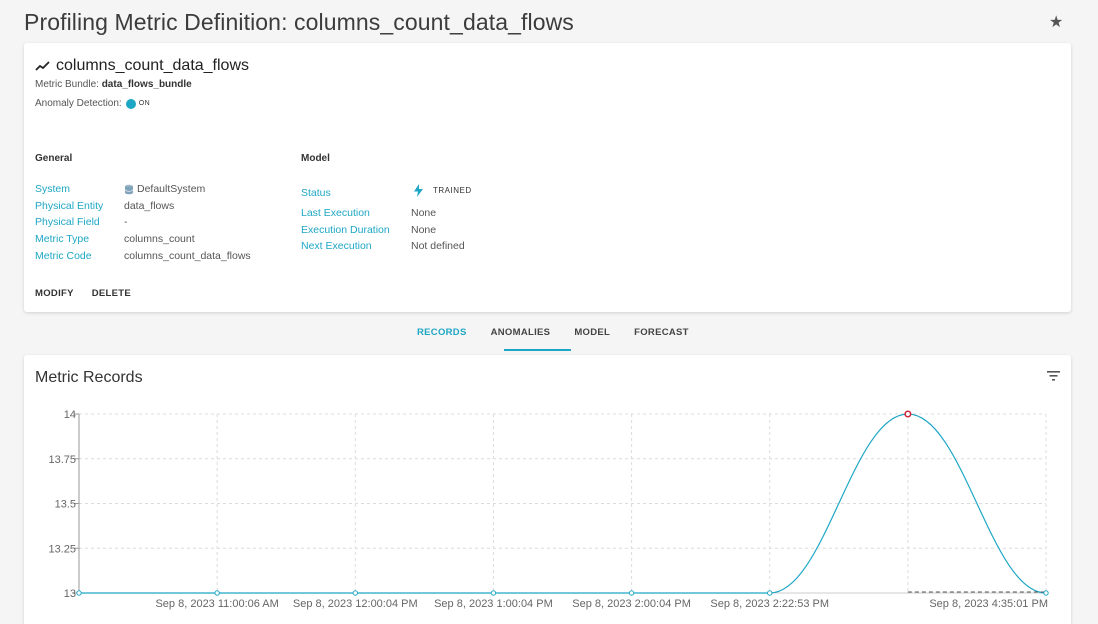 This screenshot has height=624, width=1098. What do you see at coordinates (442, 337) in the screenshot?
I see `tab-records: RECORDS` at bounding box center [442, 337].